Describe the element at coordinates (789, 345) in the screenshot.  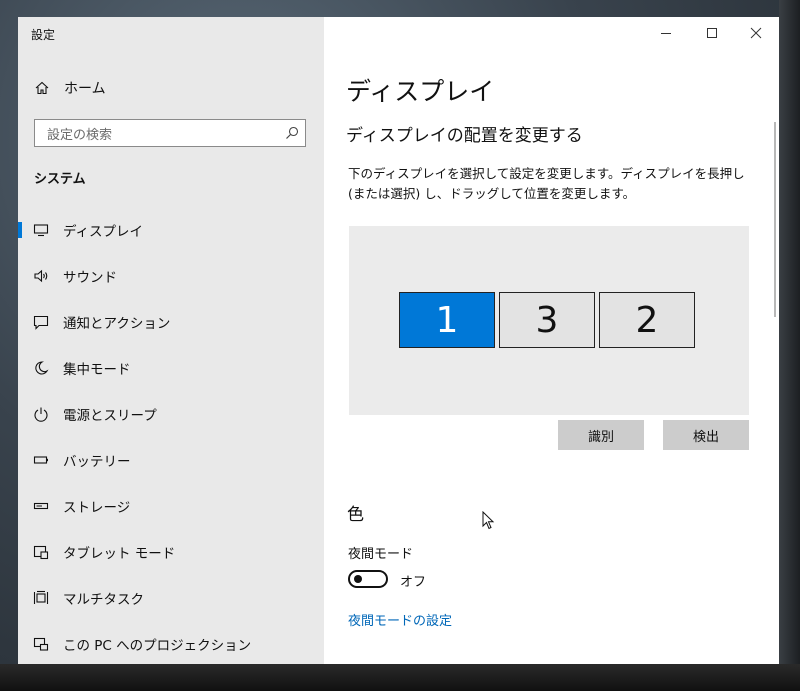
I see `desktop-background` at that location.